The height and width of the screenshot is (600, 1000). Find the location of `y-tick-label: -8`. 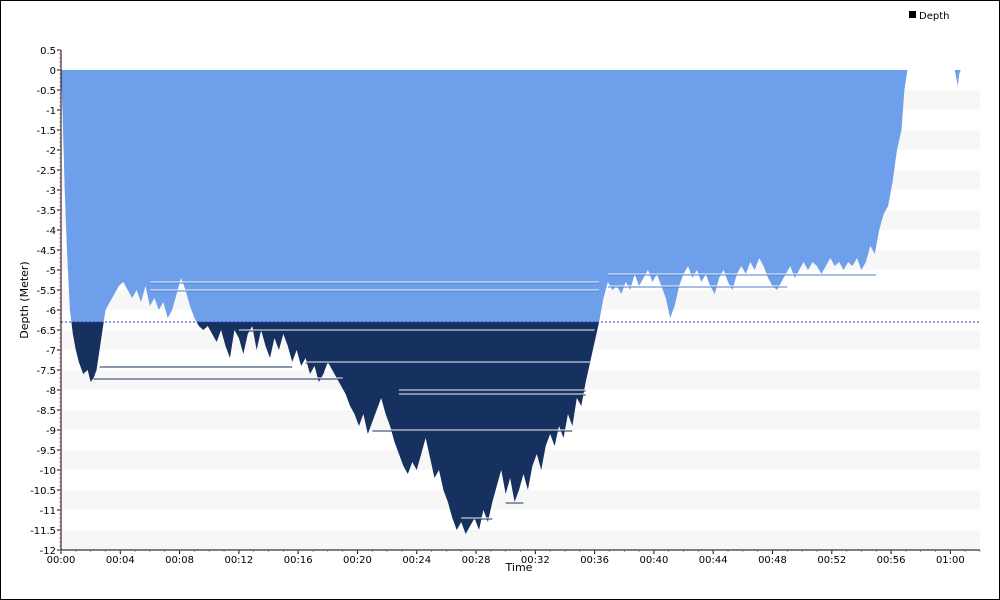

y-tick-label: -8 is located at coordinates (51, 391).